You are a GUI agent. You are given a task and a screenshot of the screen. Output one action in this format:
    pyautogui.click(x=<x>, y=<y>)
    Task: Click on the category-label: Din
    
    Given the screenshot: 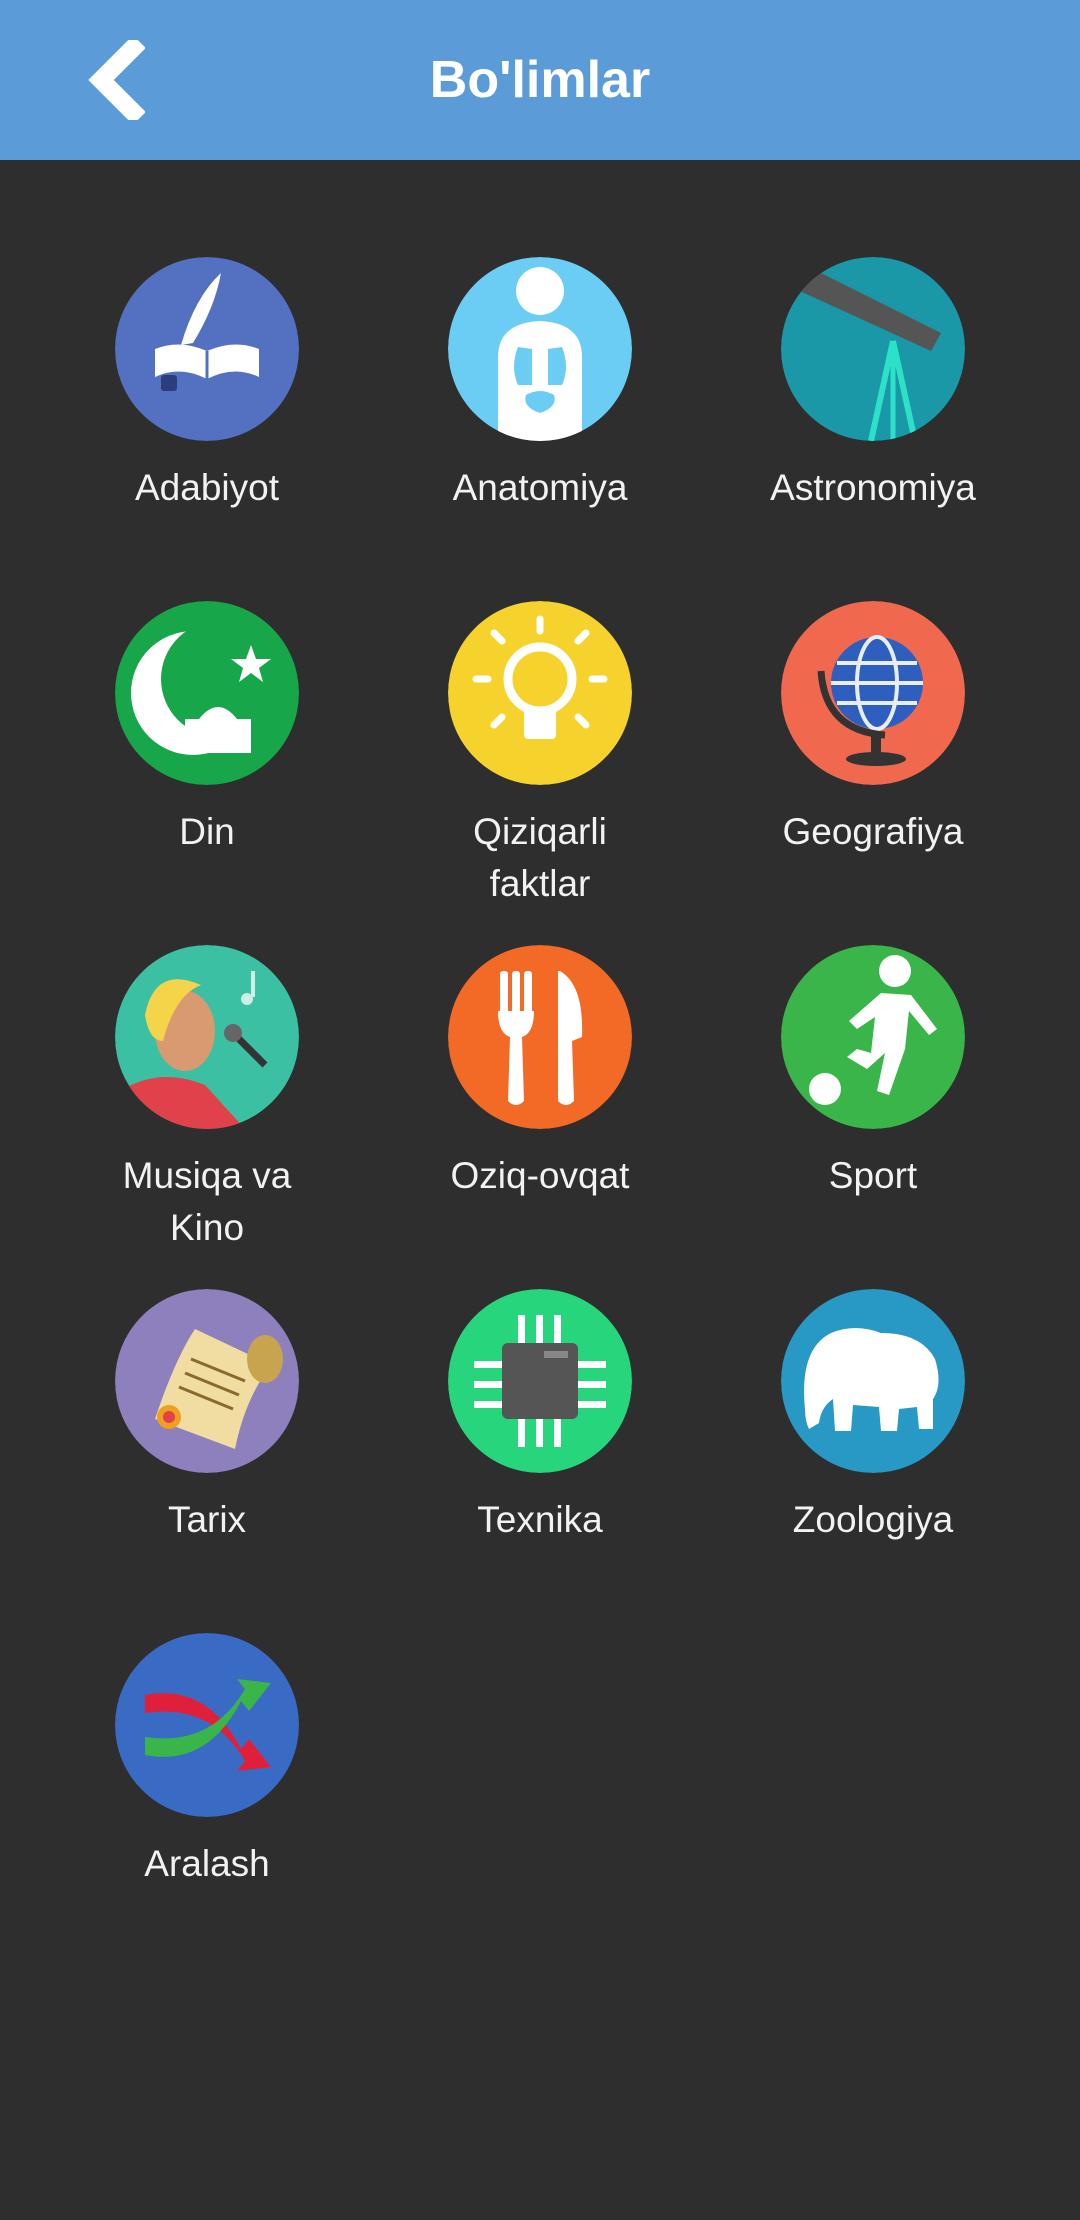 What is the action you would take?
    pyautogui.click(x=207, y=831)
    